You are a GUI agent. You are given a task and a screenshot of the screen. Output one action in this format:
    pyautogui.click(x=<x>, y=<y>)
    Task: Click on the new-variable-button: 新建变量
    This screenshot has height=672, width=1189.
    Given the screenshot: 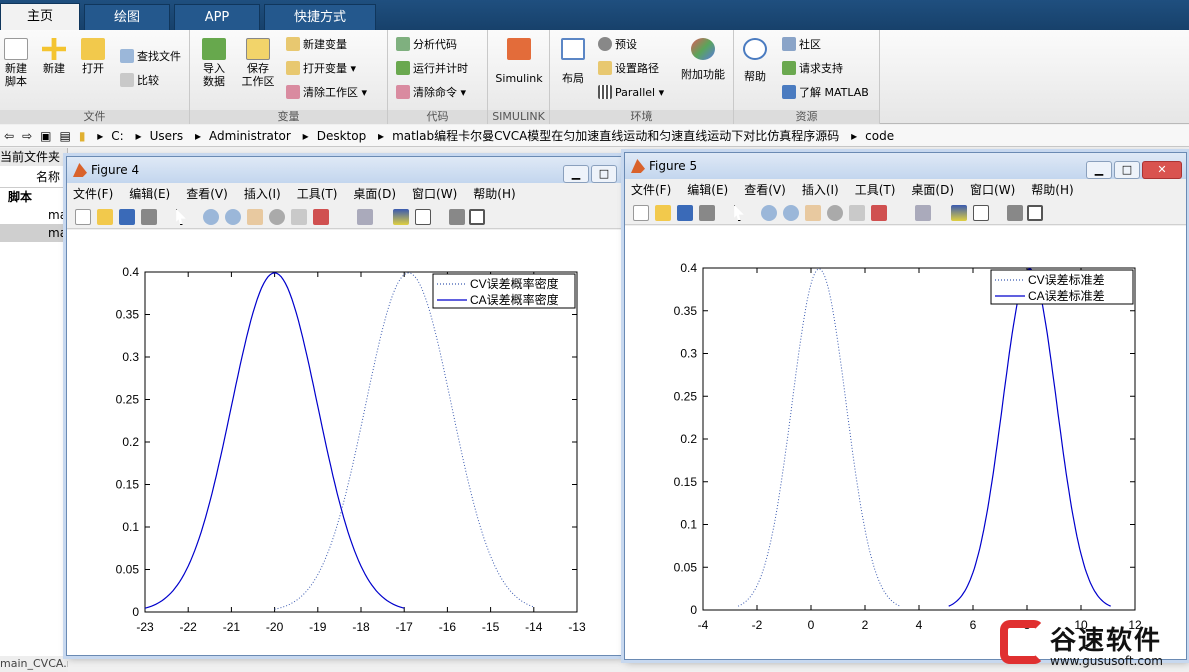 What is the action you would take?
    pyautogui.click(x=316, y=45)
    